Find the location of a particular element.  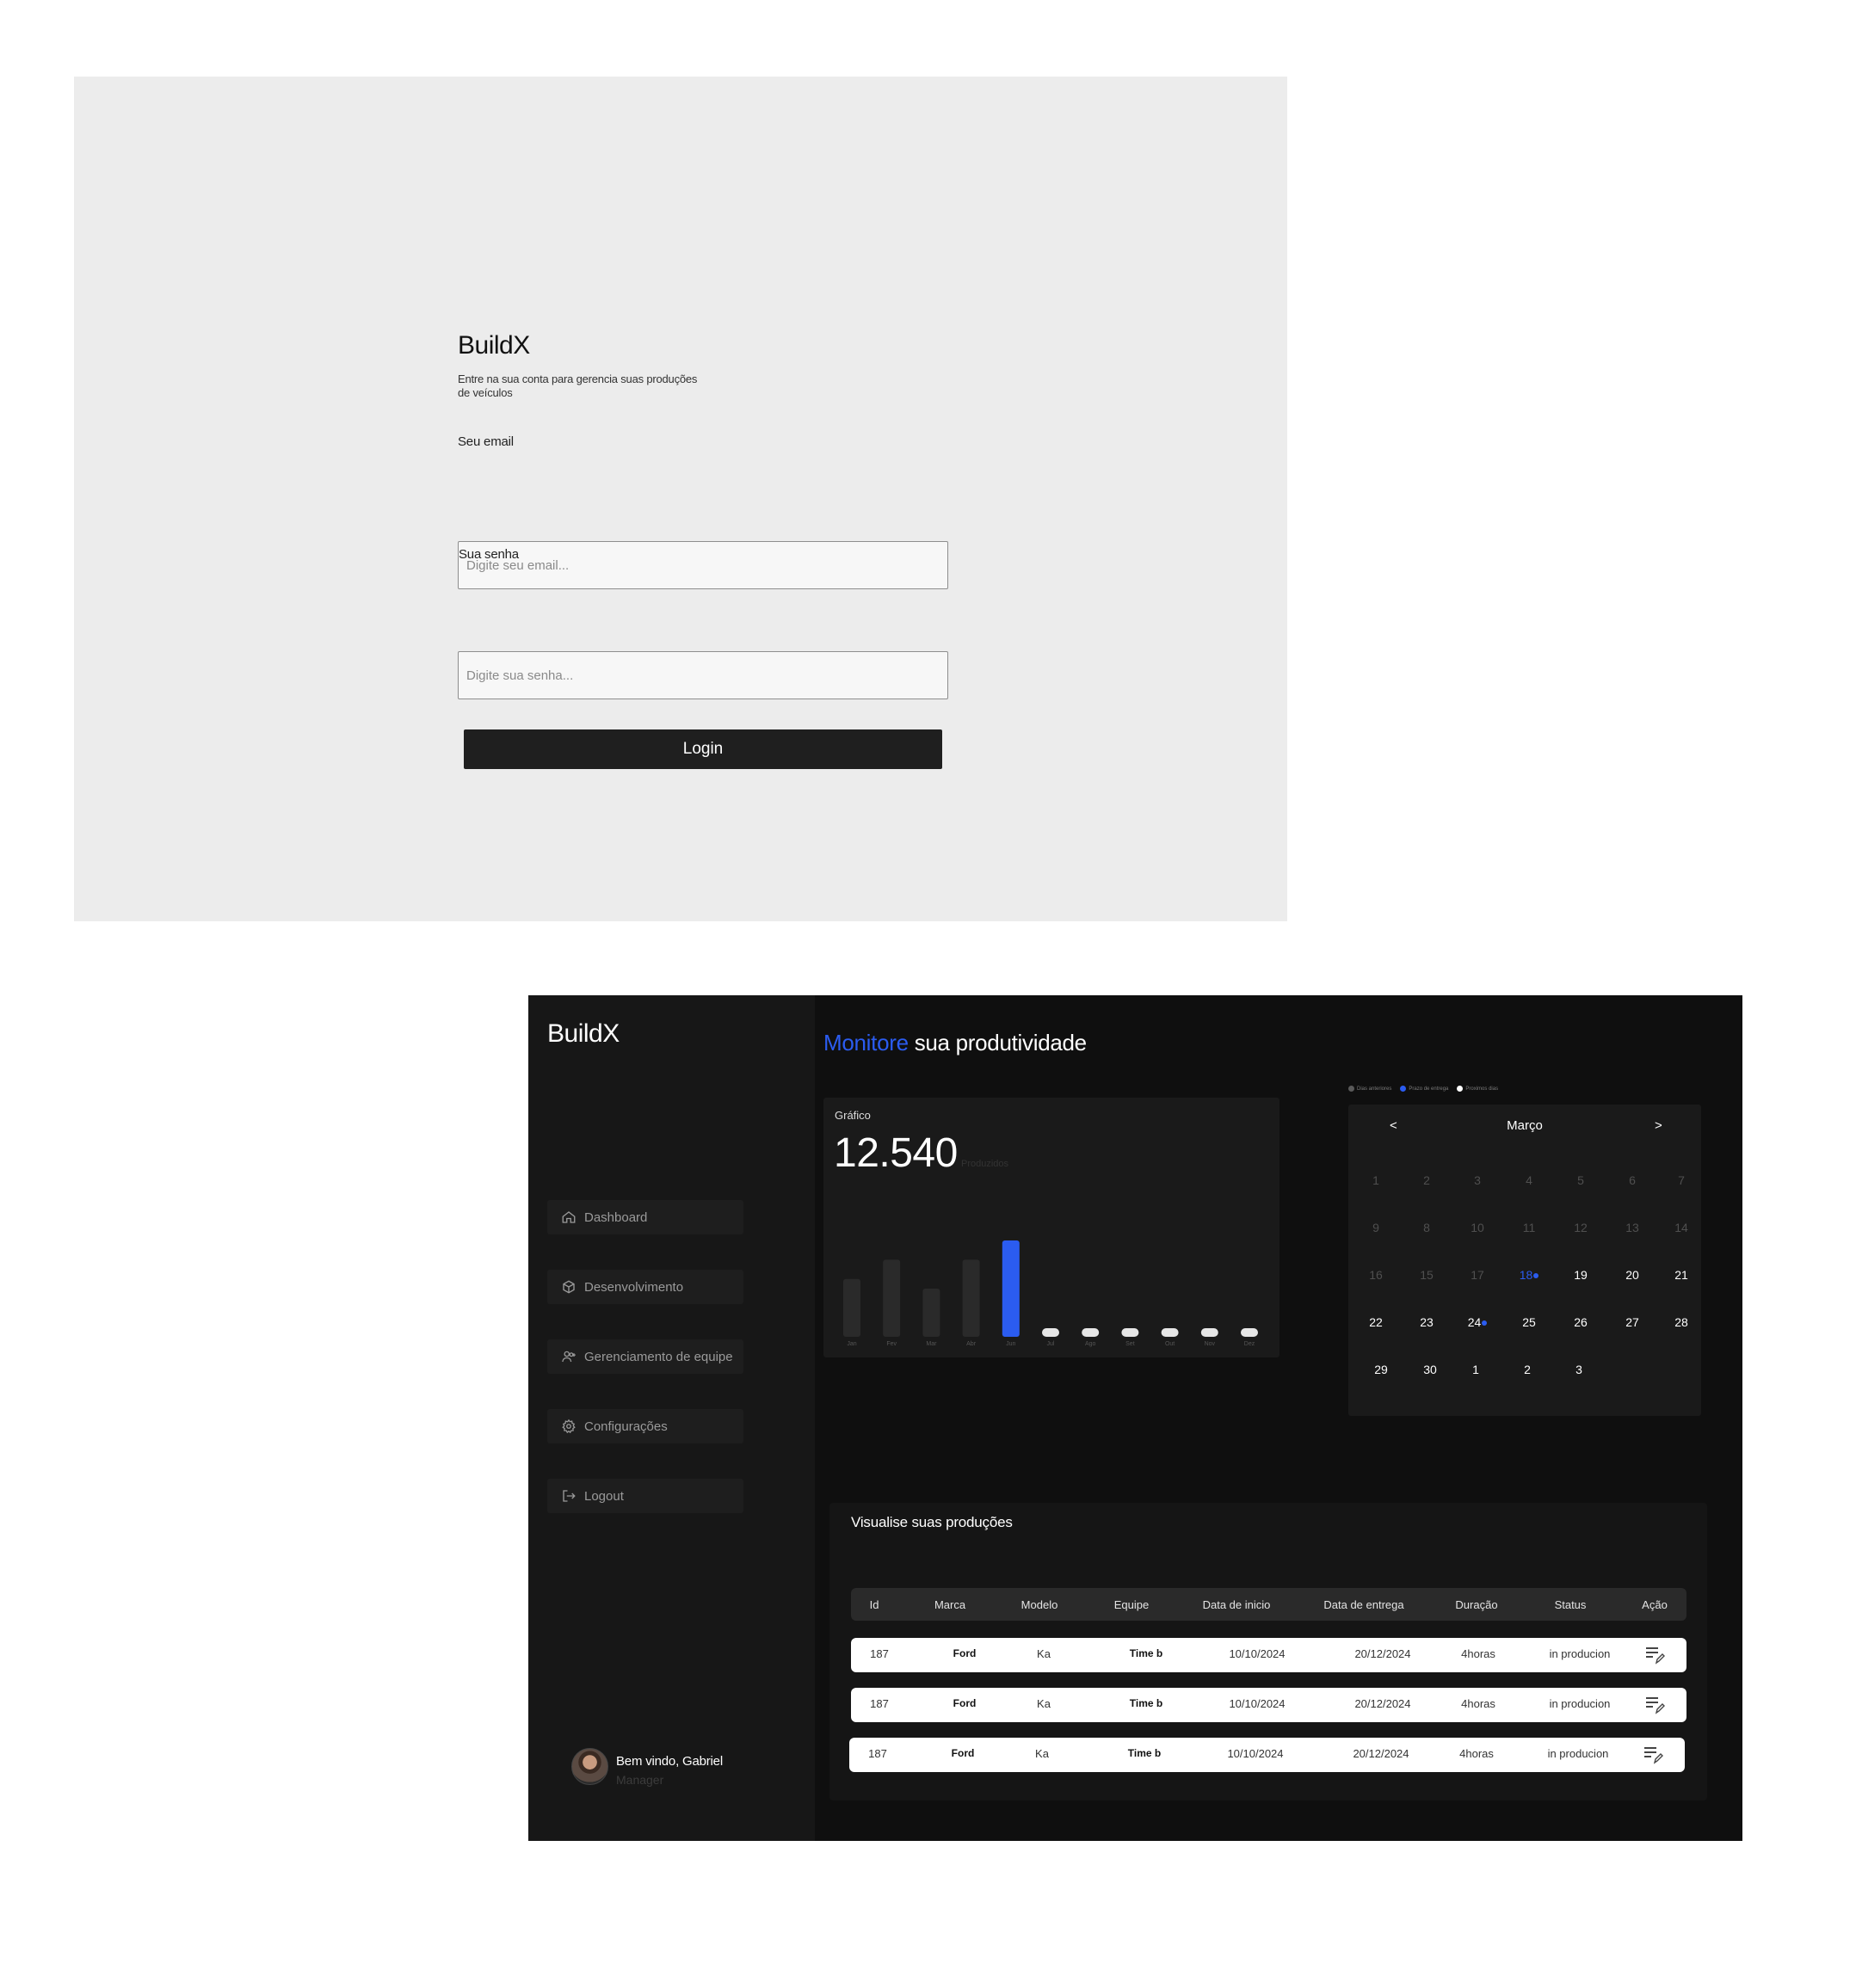

chart-xtick-label: Fev is located at coordinates (891, 1344).